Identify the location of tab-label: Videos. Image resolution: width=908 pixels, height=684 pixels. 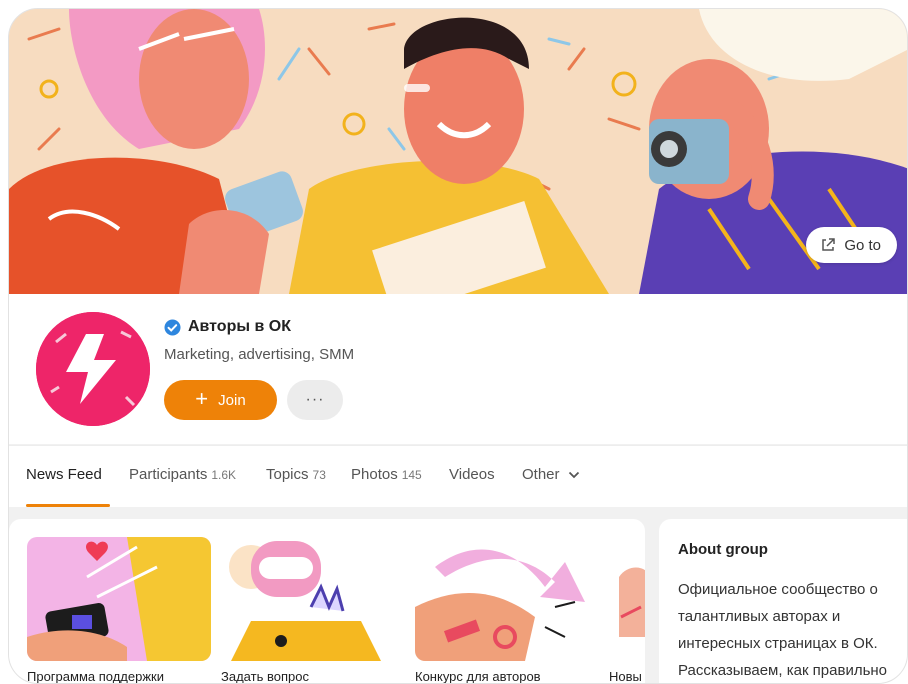
(472, 474).